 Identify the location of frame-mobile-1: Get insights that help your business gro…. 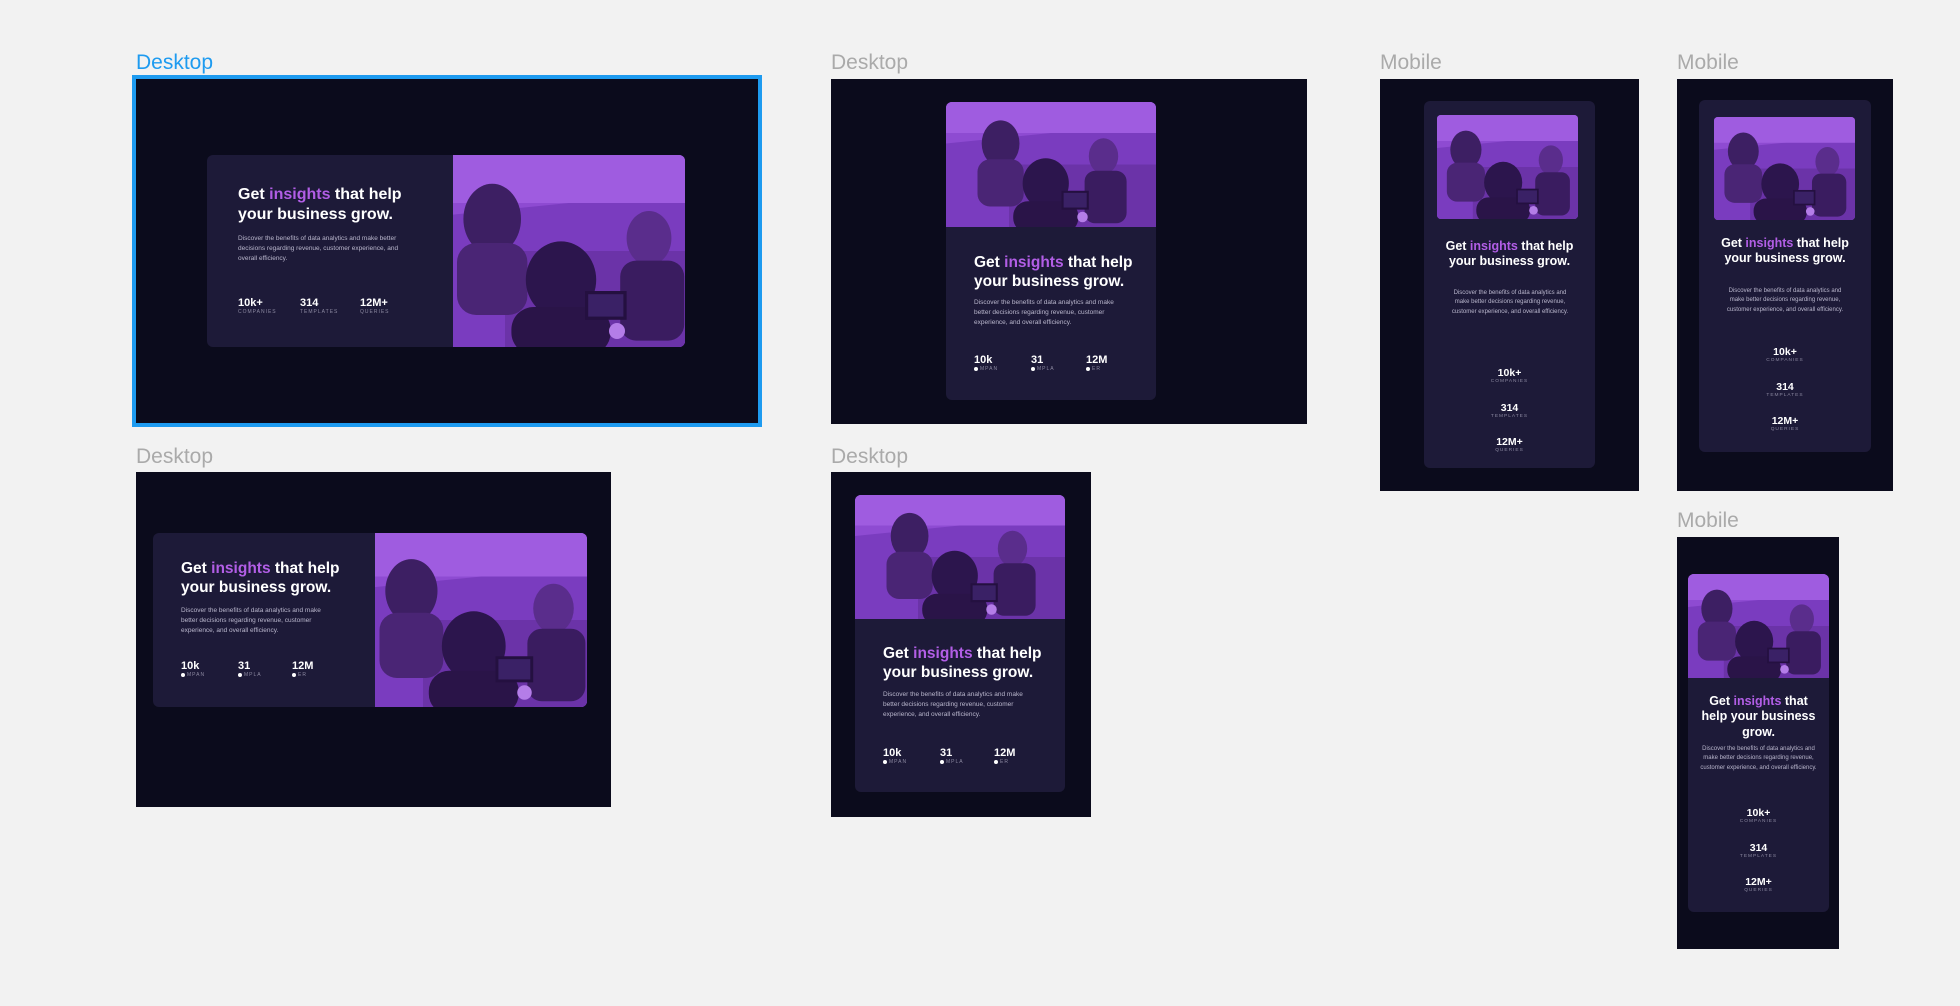
(1509, 285).